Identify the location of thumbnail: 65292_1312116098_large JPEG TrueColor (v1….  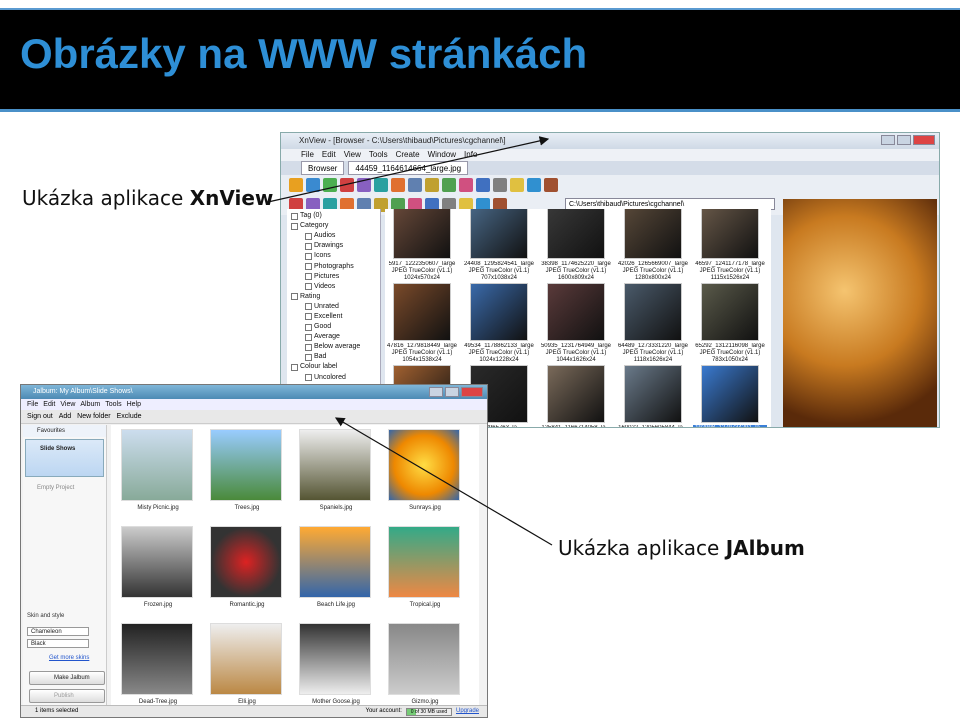
(730, 323).